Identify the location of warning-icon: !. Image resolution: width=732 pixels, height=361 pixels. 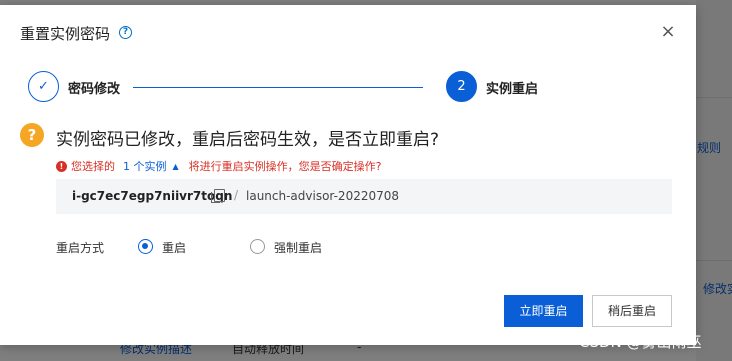
(61, 166).